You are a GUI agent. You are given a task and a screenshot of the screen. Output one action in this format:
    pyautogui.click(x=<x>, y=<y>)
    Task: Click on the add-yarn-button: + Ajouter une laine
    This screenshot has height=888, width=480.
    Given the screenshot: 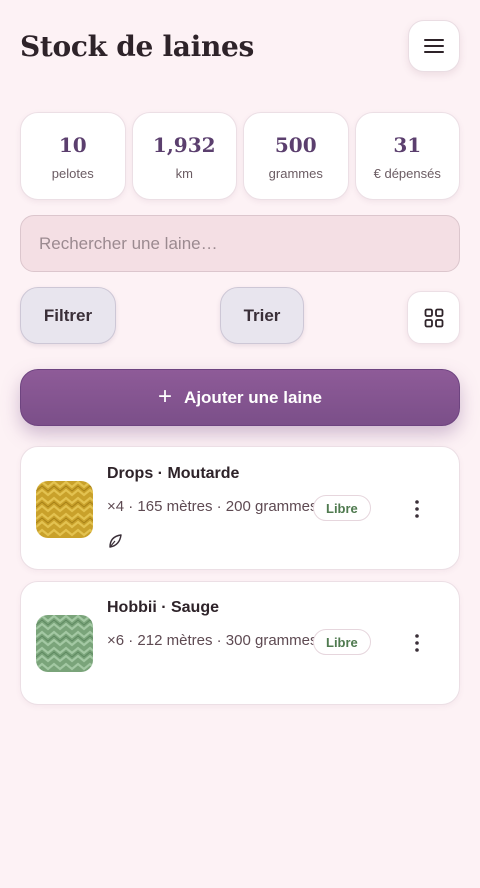 What is the action you would take?
    pyautogui.click(x=240, y=397)
    